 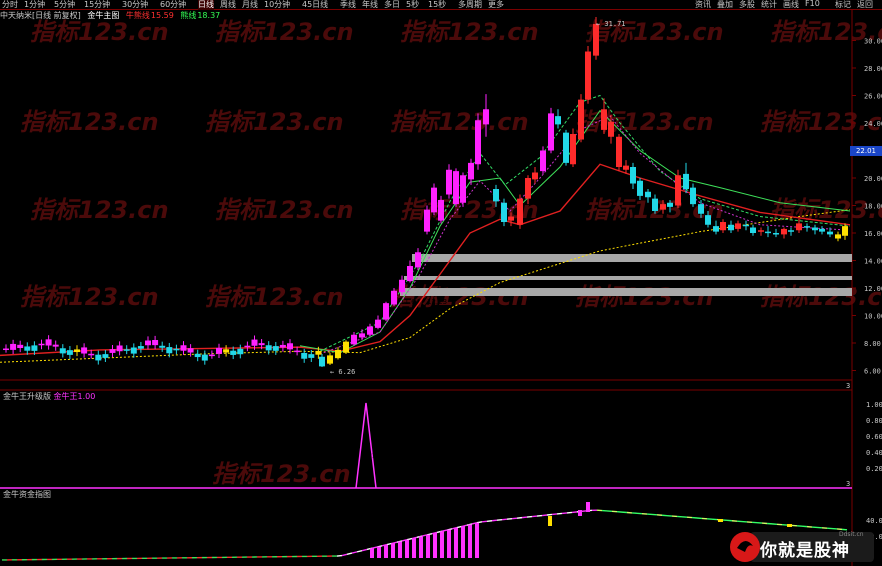 What do you see at coordinates (851, 534) in the screenshot?
I see `logo-sub: Ddsit.cn` at bounding box center [851, 534].